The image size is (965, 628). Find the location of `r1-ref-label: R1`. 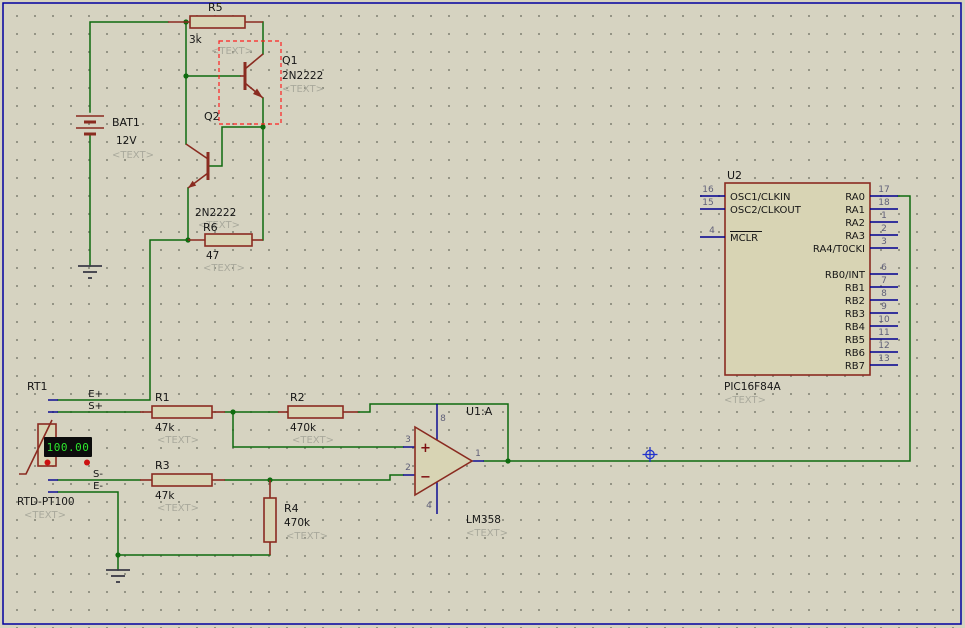

r1-ref-label: R1 is located at coordinates (162, 397).